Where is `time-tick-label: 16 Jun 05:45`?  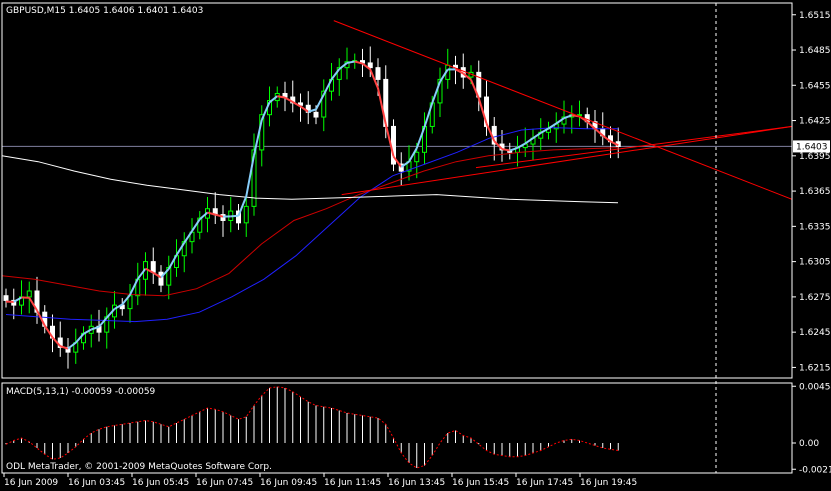
time-tick-label: 16 Jun 05:45 is located at coordinates (160, 483).